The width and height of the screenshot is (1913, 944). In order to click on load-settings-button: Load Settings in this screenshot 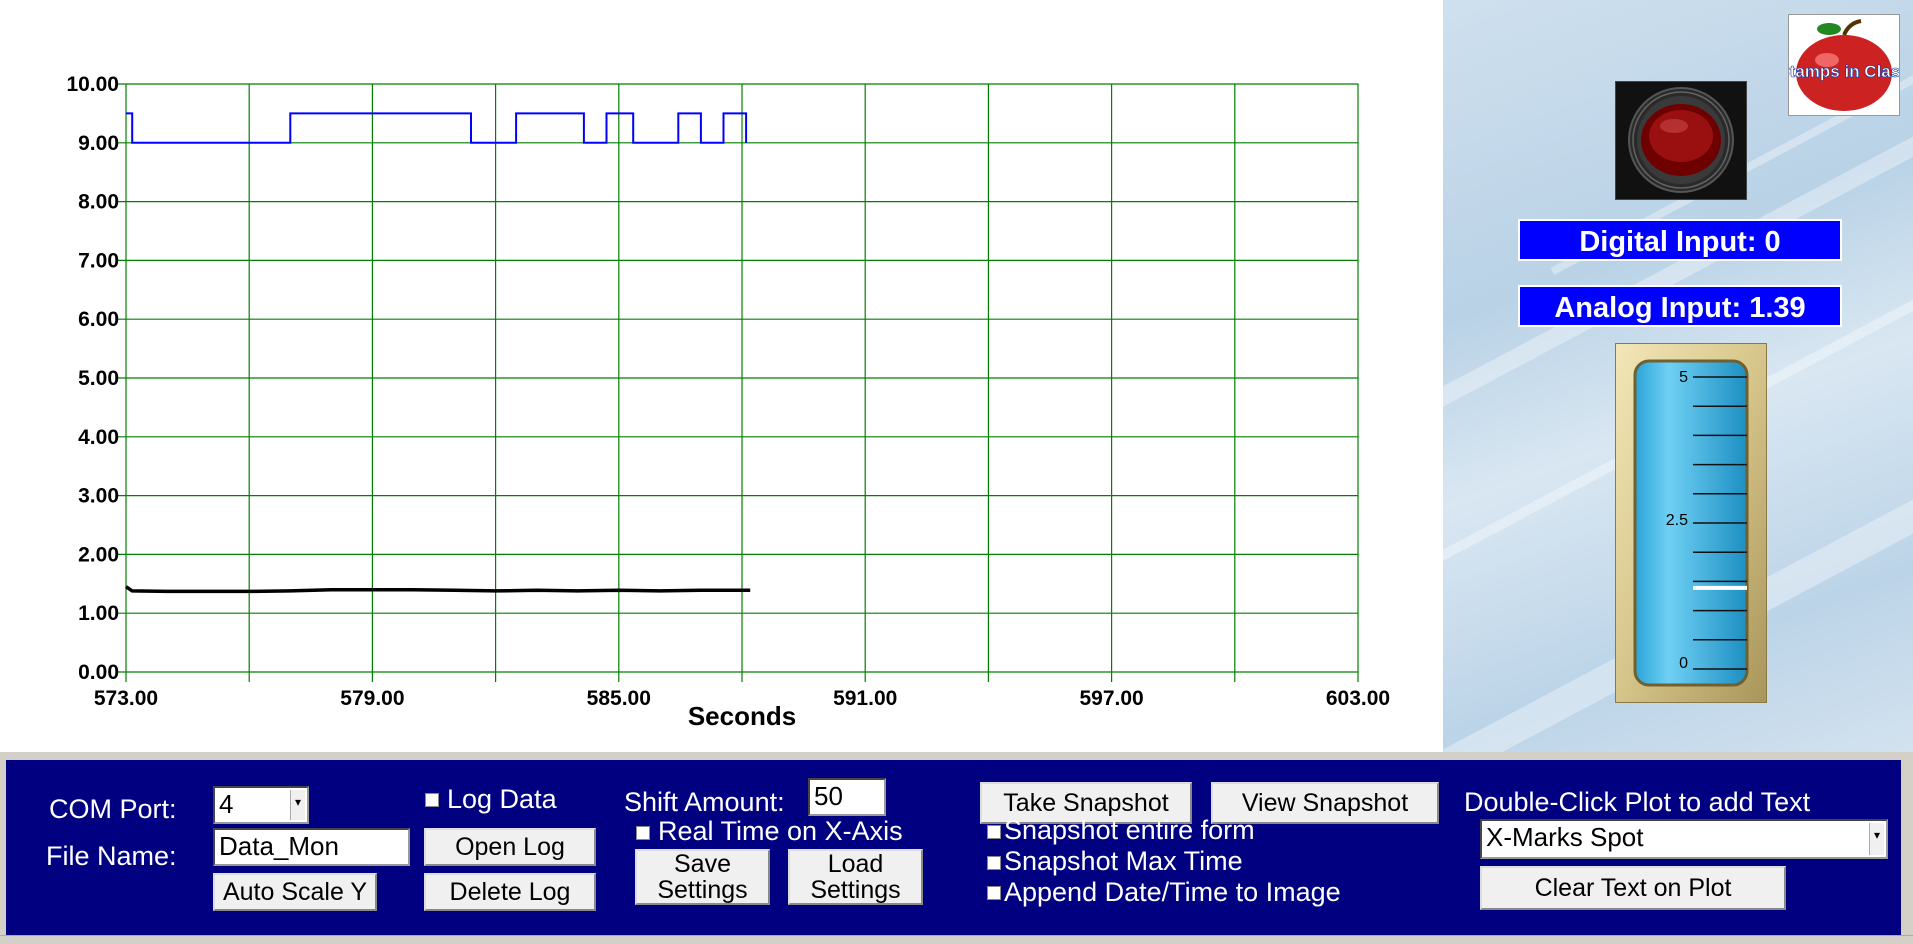, I will do `click(855, 877)`.